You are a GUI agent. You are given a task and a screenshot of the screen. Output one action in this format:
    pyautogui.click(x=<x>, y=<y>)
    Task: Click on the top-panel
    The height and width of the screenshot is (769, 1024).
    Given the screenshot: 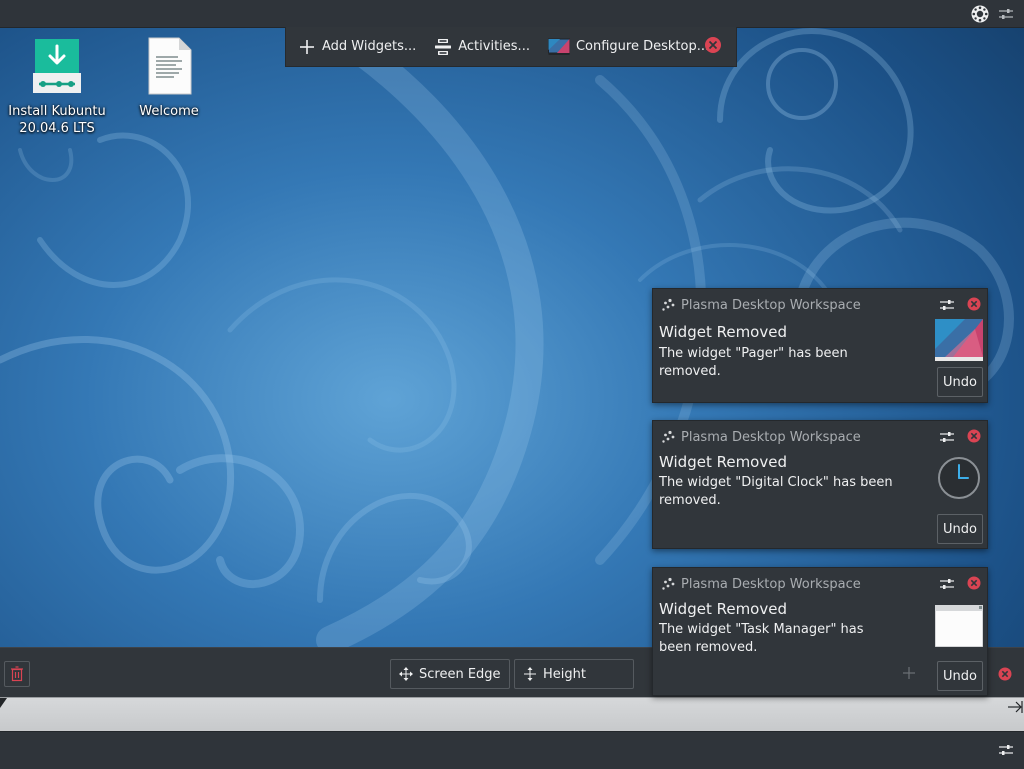 What is the action you would take?
    pyautogui.click(x=512, y=14)
    